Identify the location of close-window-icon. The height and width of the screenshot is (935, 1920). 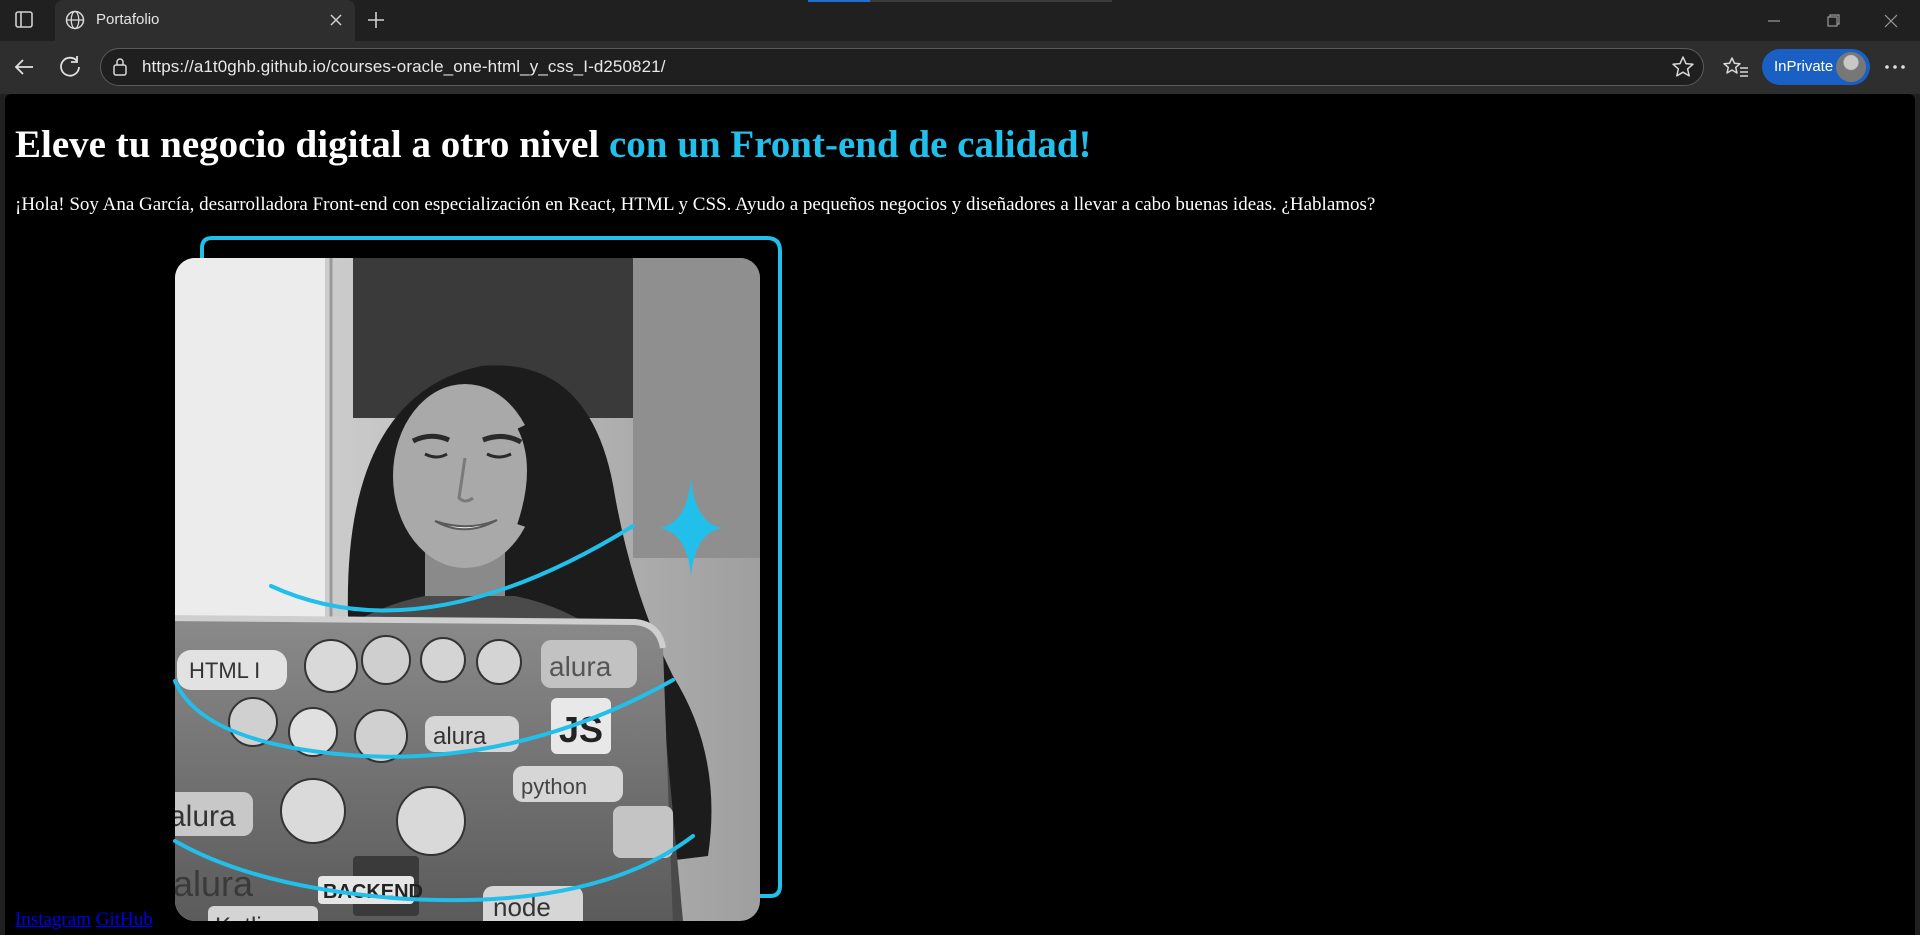
(1890, 21).